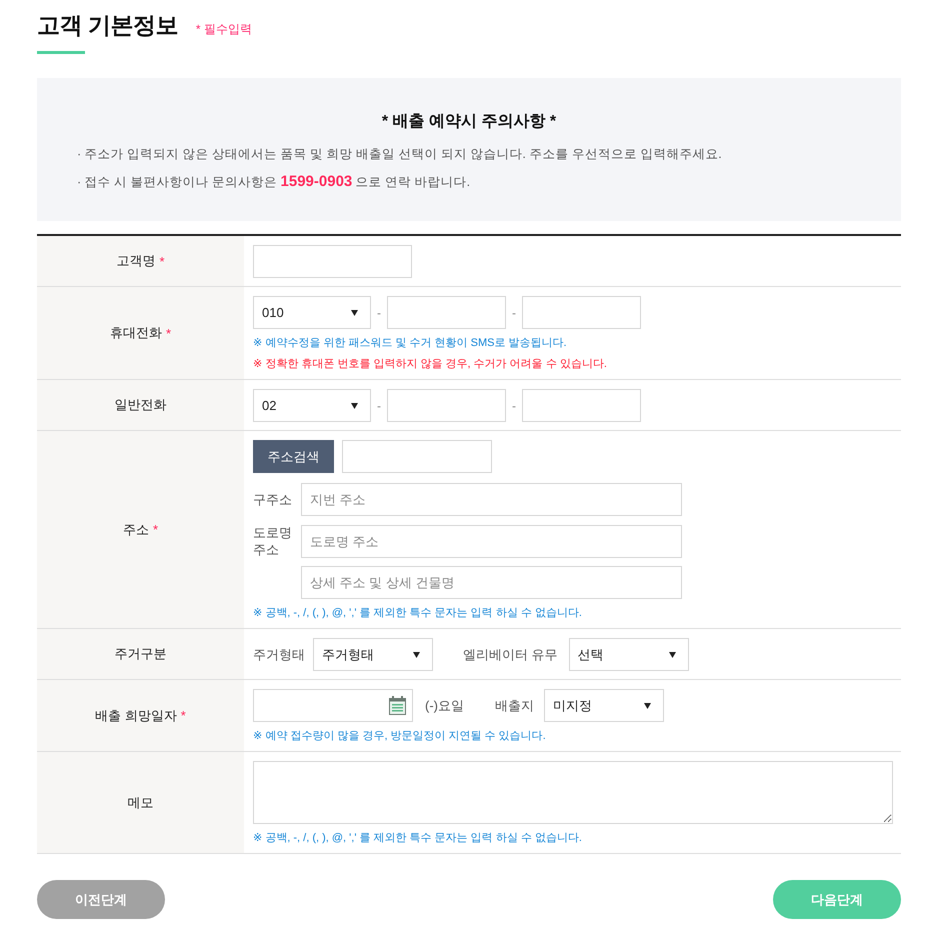  I want to click on required-note: * 필수입력, so click(224, 29).